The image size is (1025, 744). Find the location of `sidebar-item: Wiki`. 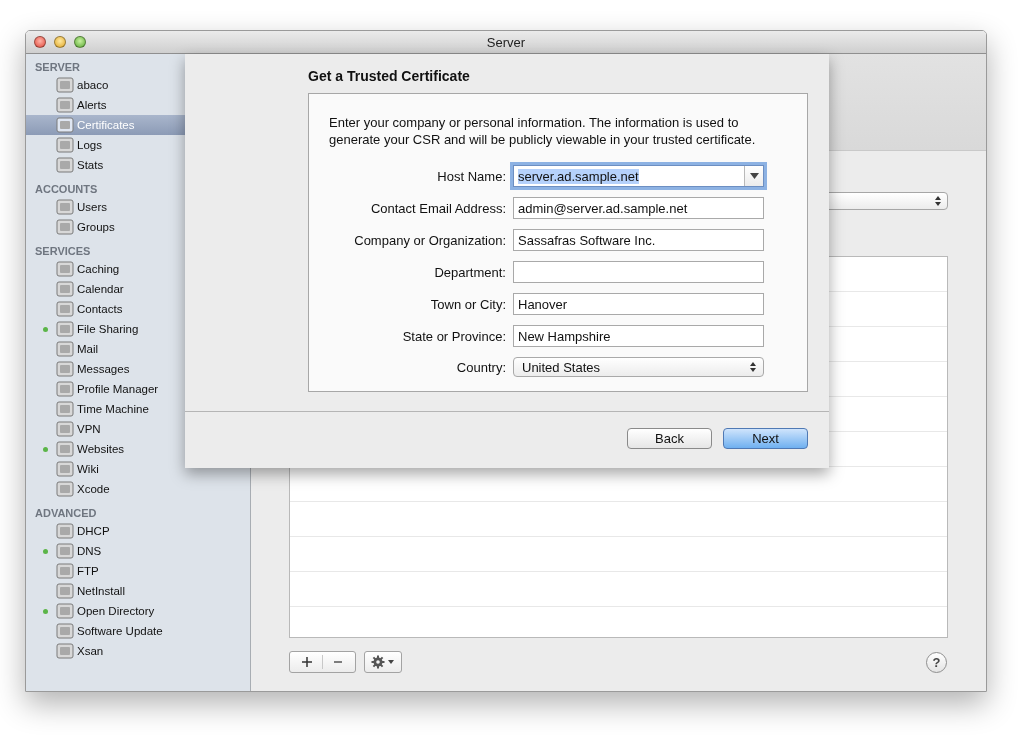

sidebar-item: Wiki is located at coordinates (138, 469).